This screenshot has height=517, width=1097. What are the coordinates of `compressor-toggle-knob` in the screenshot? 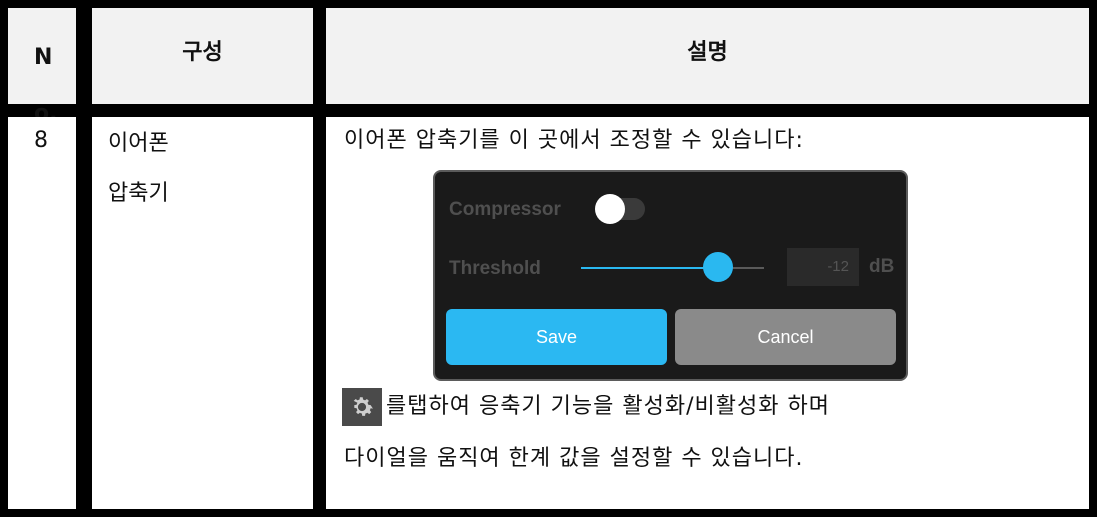 It's located at (610, 209).